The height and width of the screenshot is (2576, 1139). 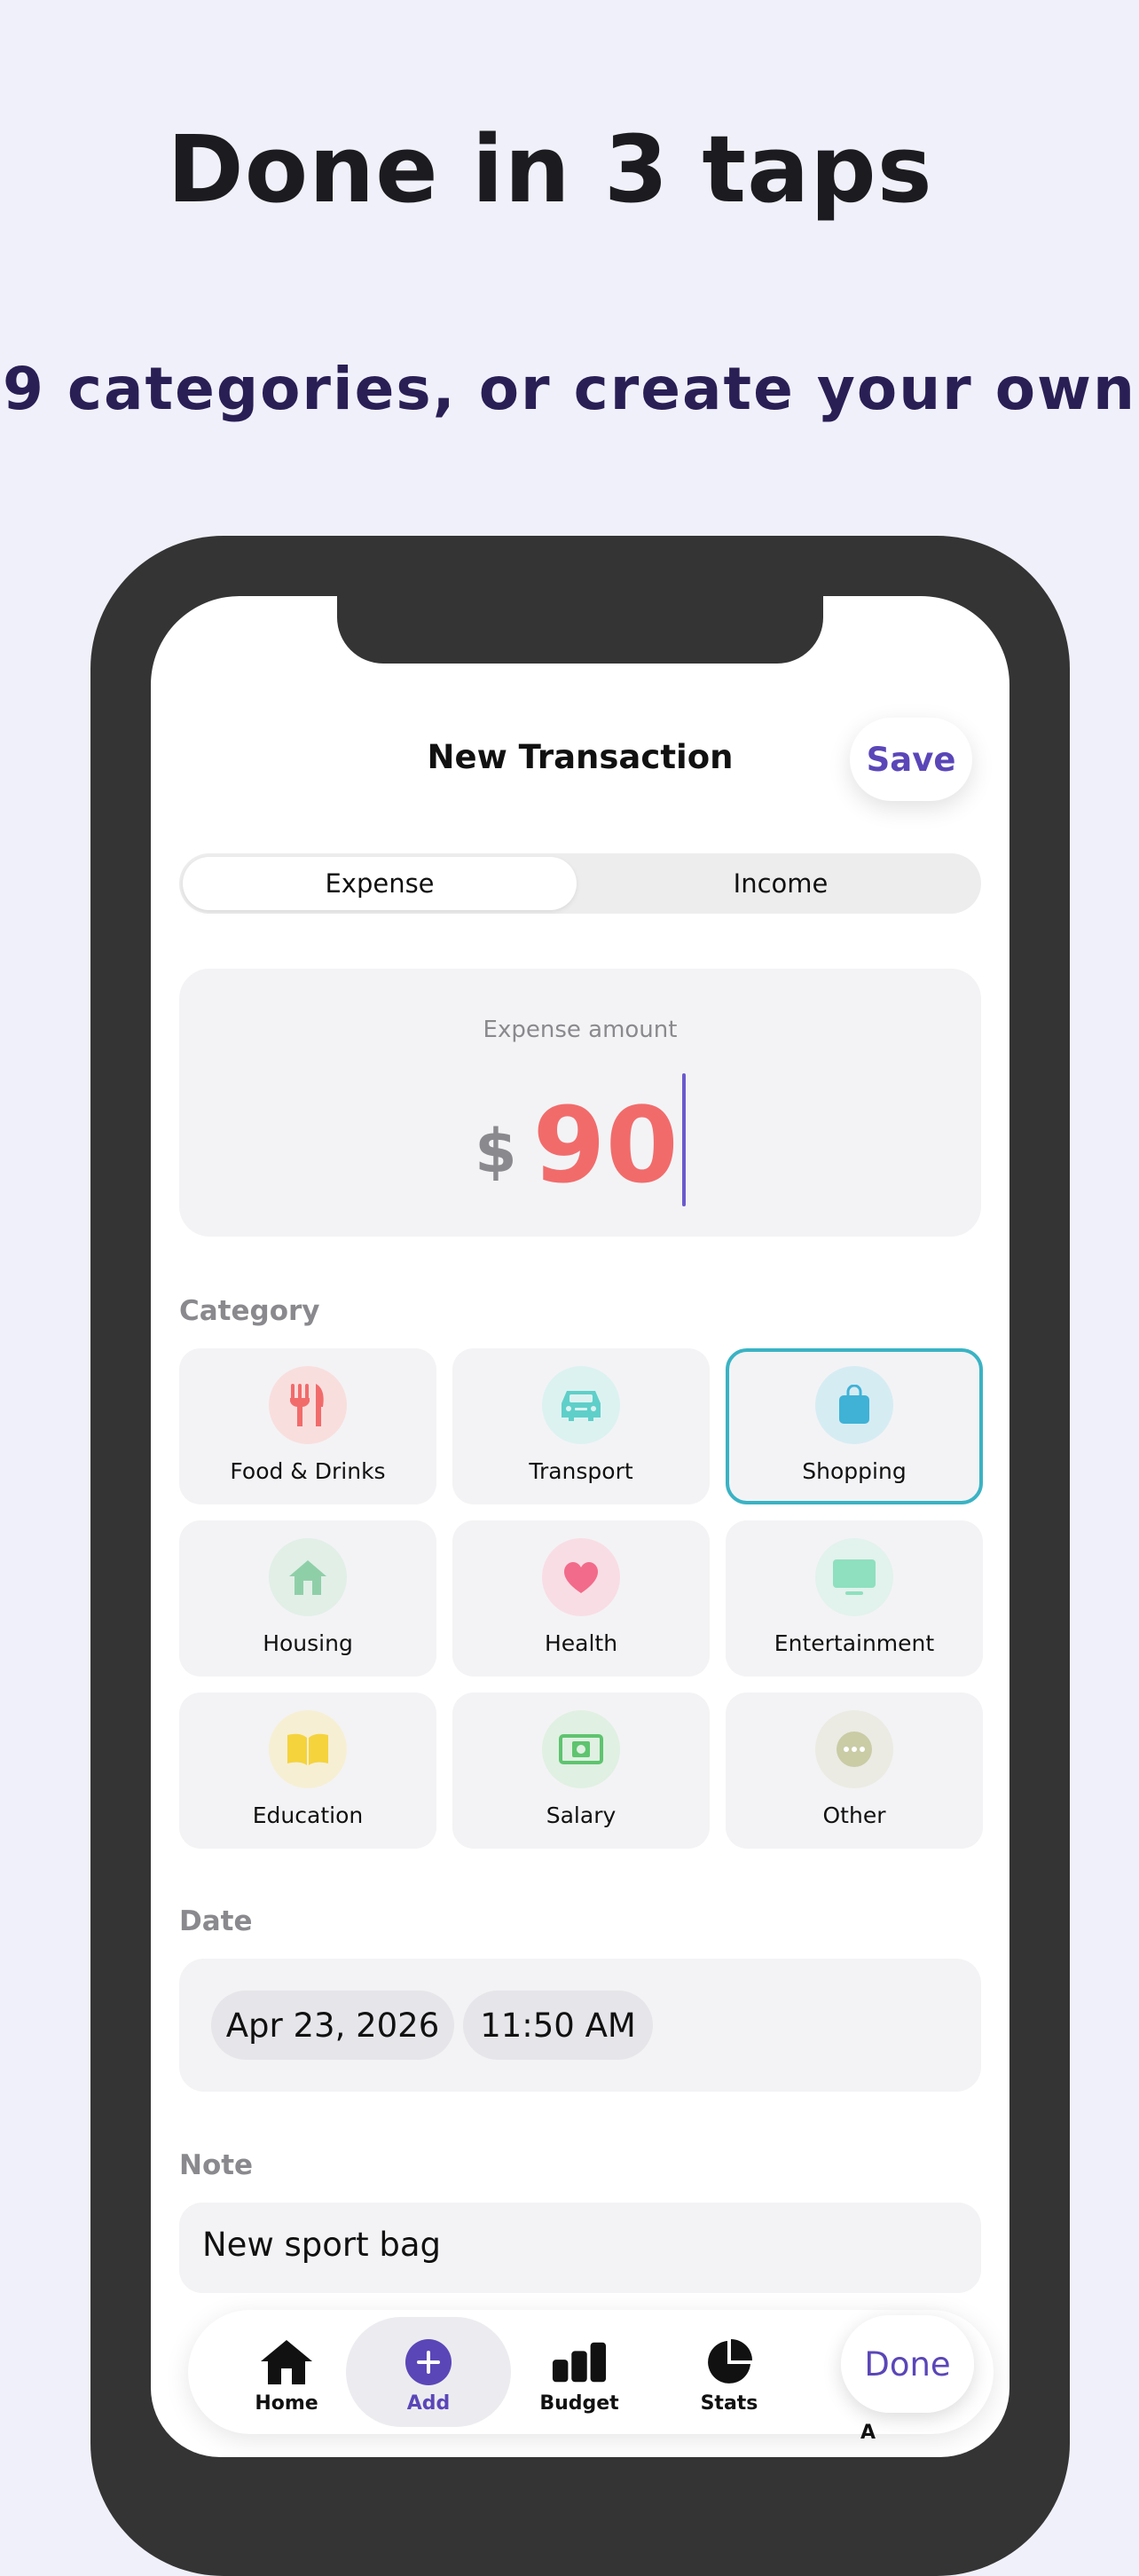 I want to click on category-entertainment: Entertainment, so click(x=854, y=1598).